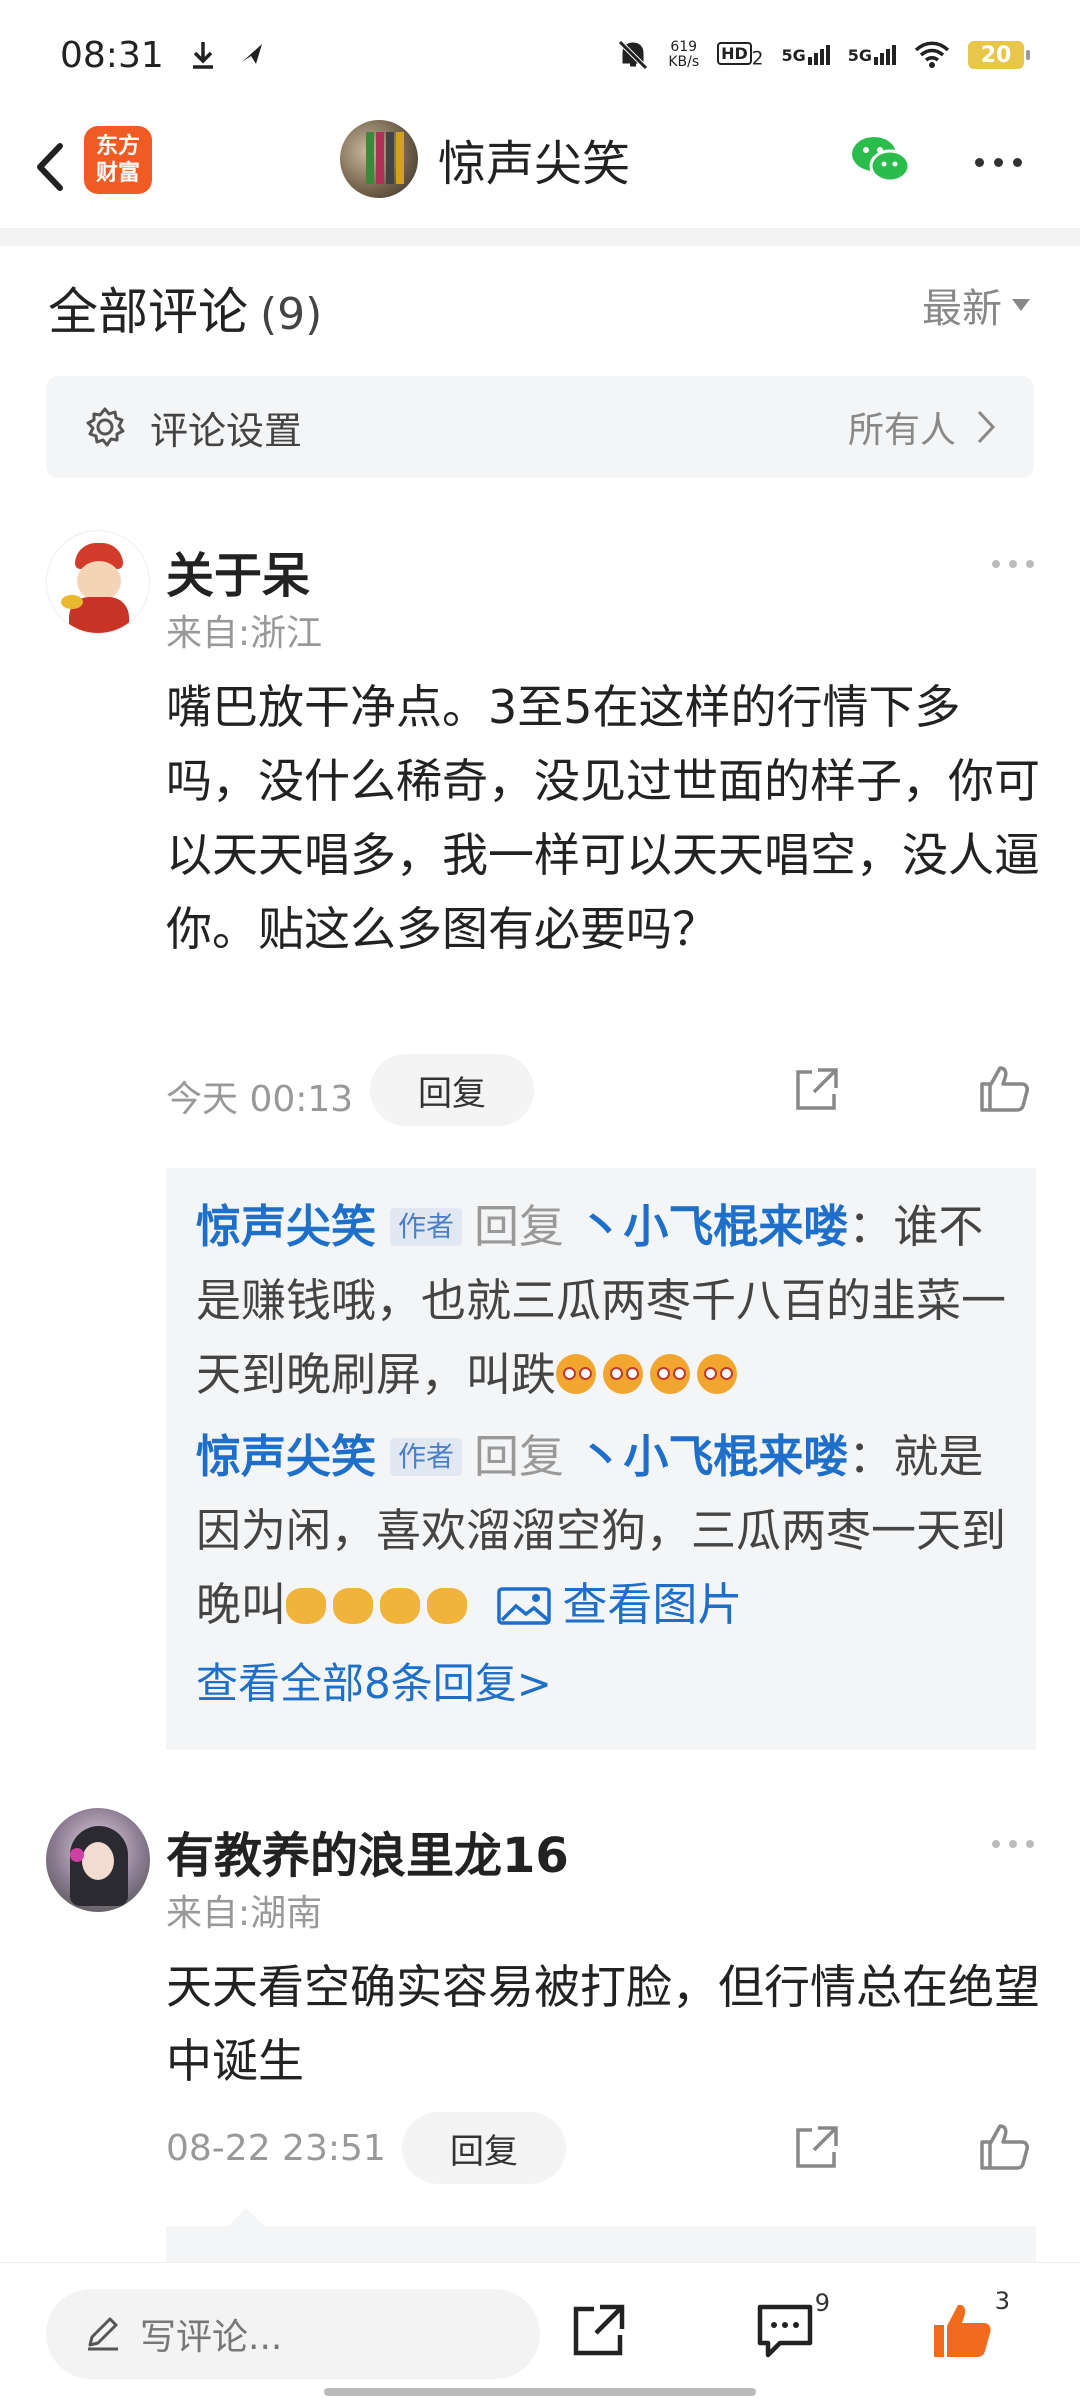 This screenshot has height=2400, width=1080. I want to click on pencil-icon, so click(103, 2334).